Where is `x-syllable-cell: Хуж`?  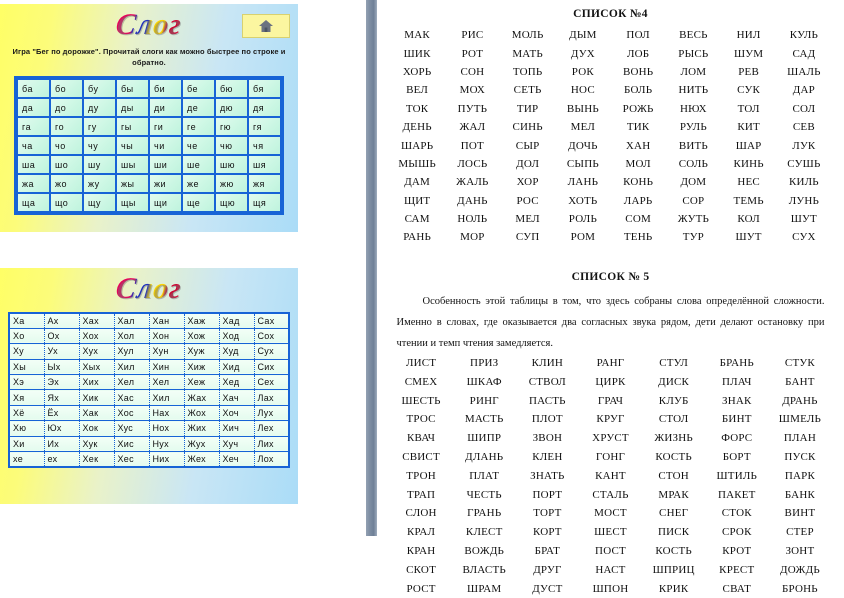
x-syllable-cell: Хуж is located at coordinates (201, 351).